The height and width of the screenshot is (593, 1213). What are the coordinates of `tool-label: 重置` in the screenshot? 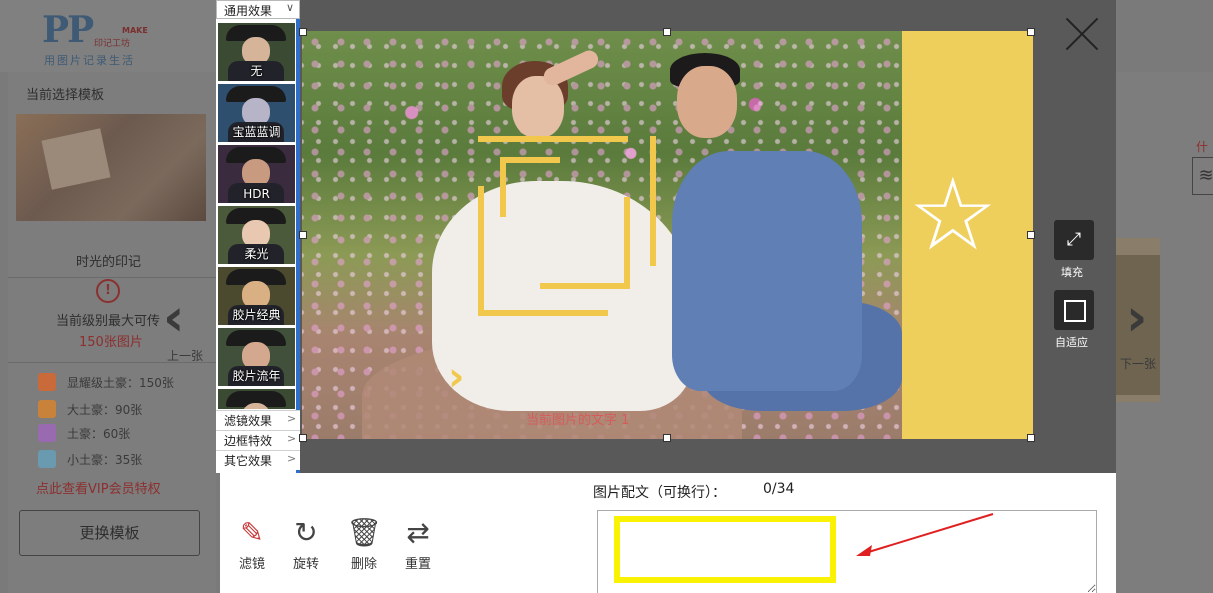 It's located at (417, 564).